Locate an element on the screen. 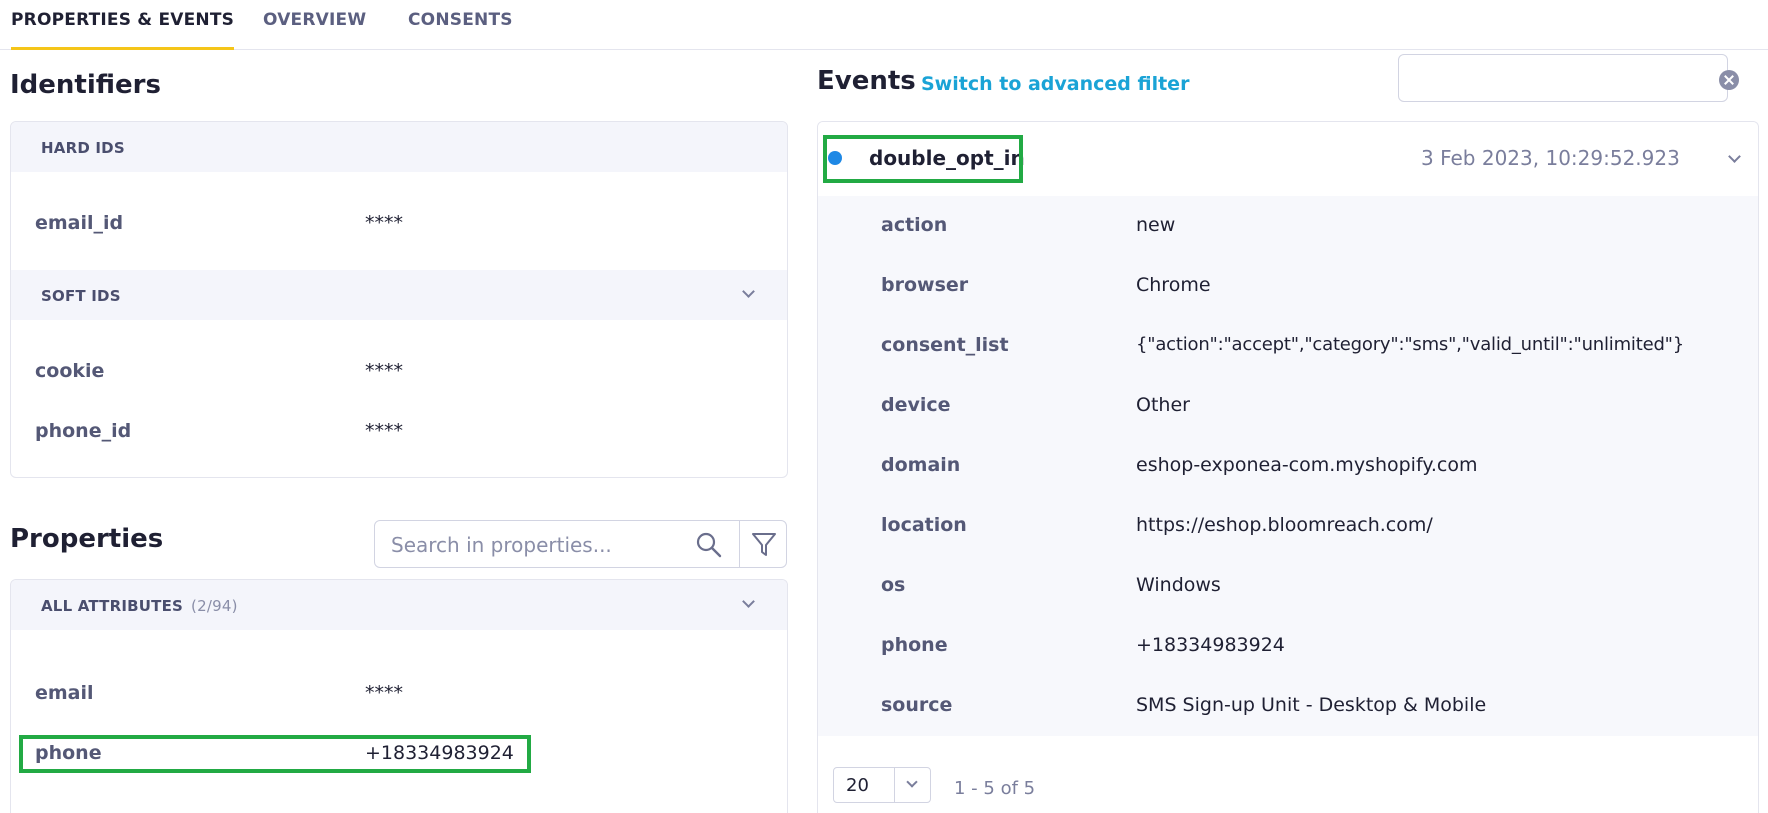 Image resolution: width=1768 pixels, height=813 pixels. event-attr-value-location: https://eshop.bloomreach.com/ is located at coordinates (1284, 525).